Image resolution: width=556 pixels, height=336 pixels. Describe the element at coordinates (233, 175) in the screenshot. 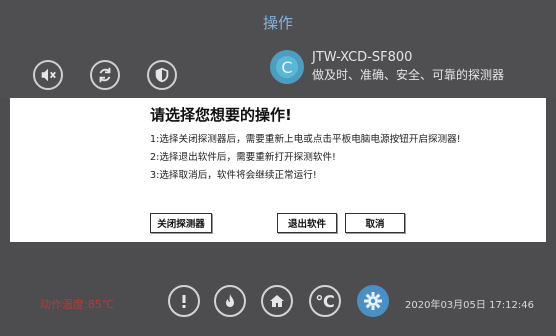

I see `dialog-line-3: 3:选择取消后，软件将会继续正常运行!` at that location.